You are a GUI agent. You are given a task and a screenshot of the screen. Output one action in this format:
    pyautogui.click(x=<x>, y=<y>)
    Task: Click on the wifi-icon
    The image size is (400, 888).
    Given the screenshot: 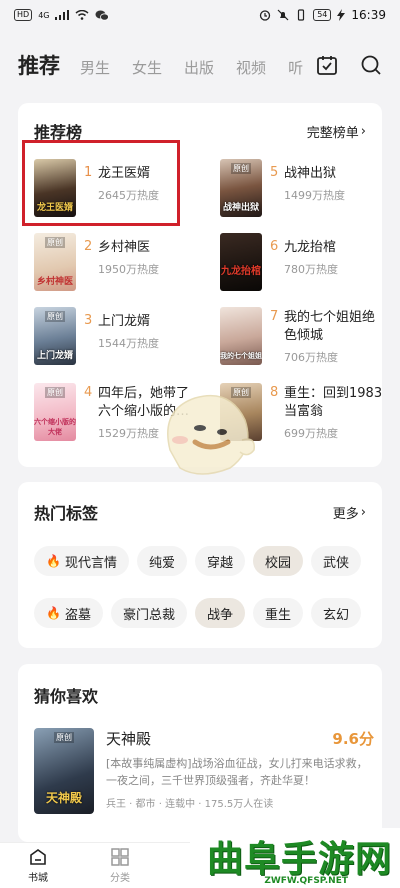 What is the action you would take?
    pyautogui.click(x=82, y=15)
    